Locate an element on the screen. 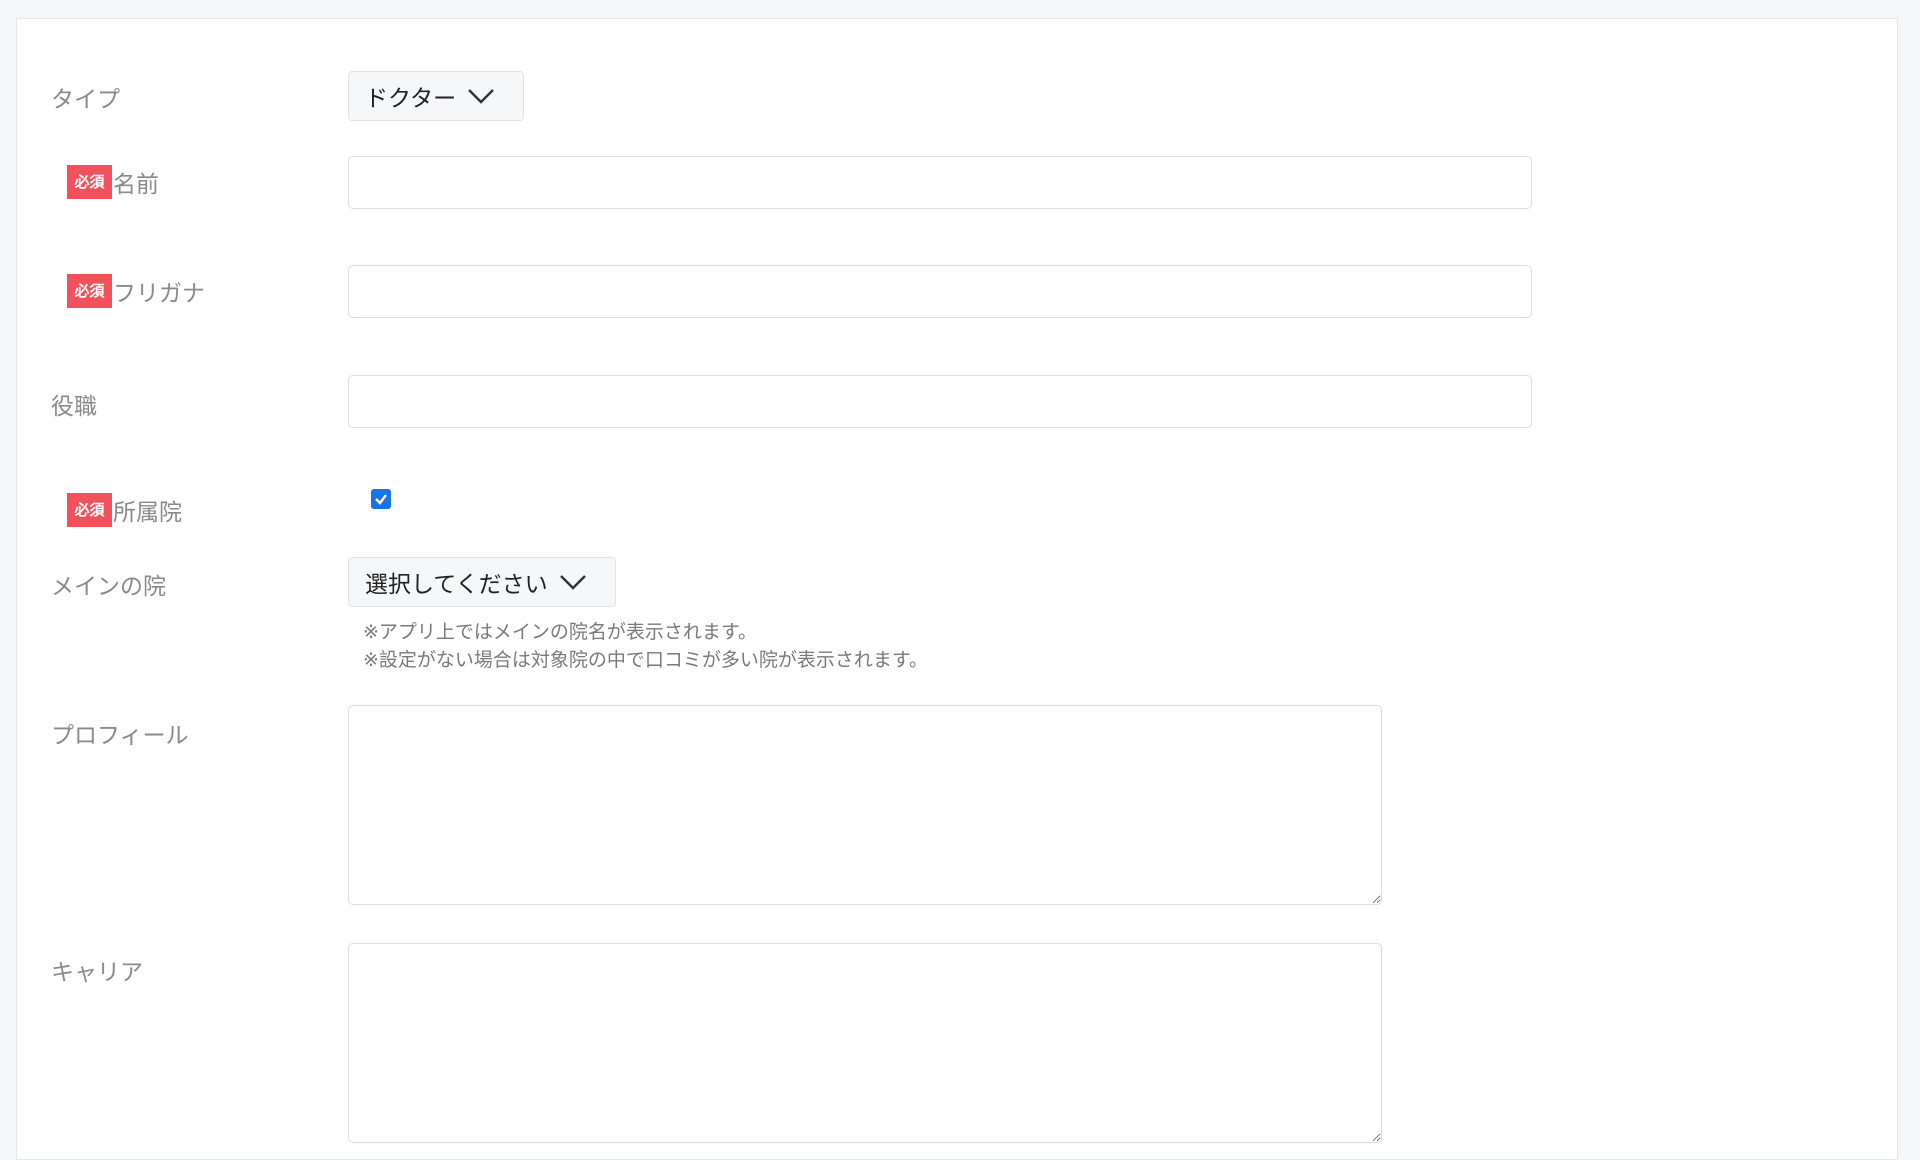 Image resolution: width=1920 pixels, height=1160 pixels. main-clinic-note-2: ※設定がない場合は対象院の中で口コミが多い院が表示されます。 is located at coordinates (646, 660).